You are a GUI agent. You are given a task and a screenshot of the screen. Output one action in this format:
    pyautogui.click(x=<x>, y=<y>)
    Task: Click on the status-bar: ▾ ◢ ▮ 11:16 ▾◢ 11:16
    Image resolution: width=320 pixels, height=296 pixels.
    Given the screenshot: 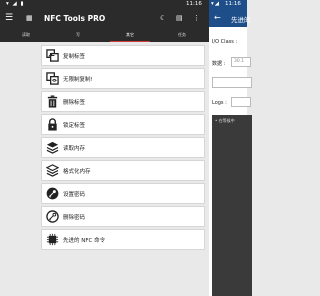 What is the action you would take?
    pyautogui.click(x=123, y=4)
    